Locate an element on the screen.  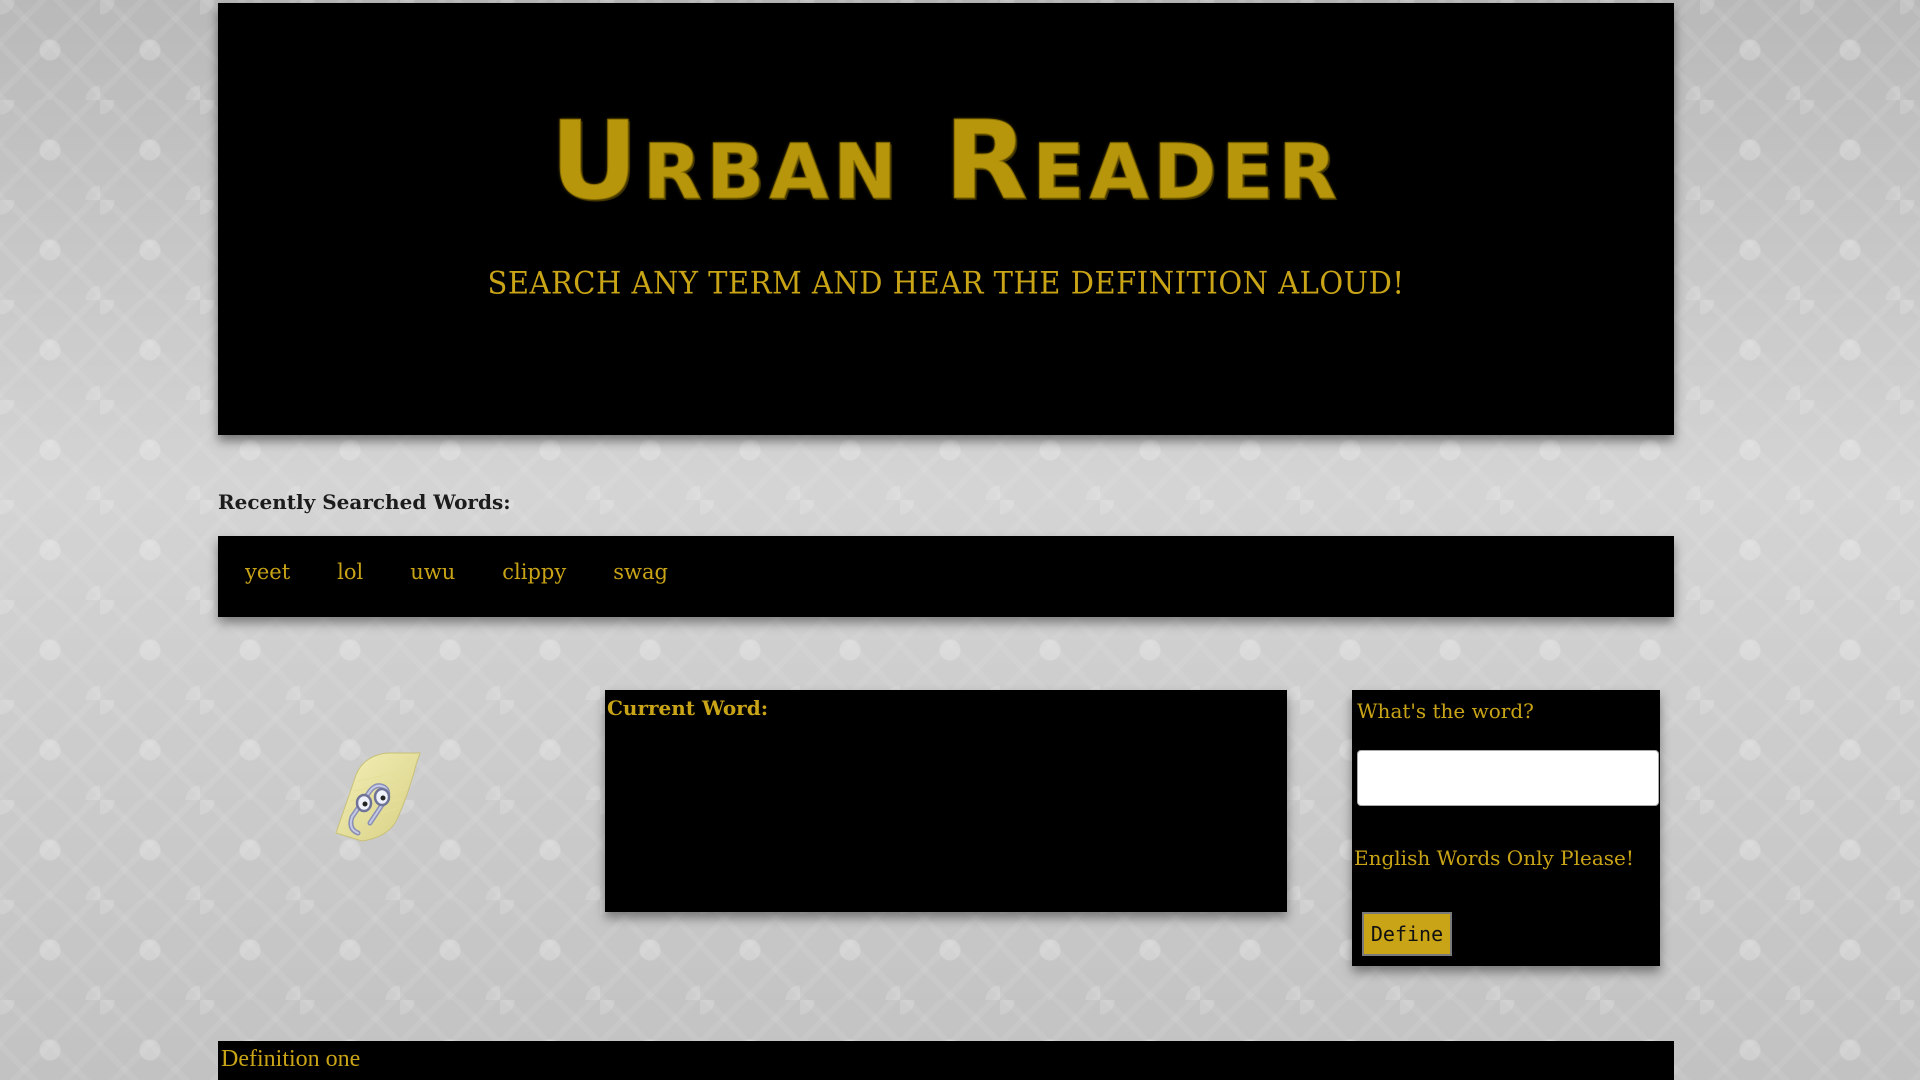
recent-word-link: lol is located at coordinates (350, 572).